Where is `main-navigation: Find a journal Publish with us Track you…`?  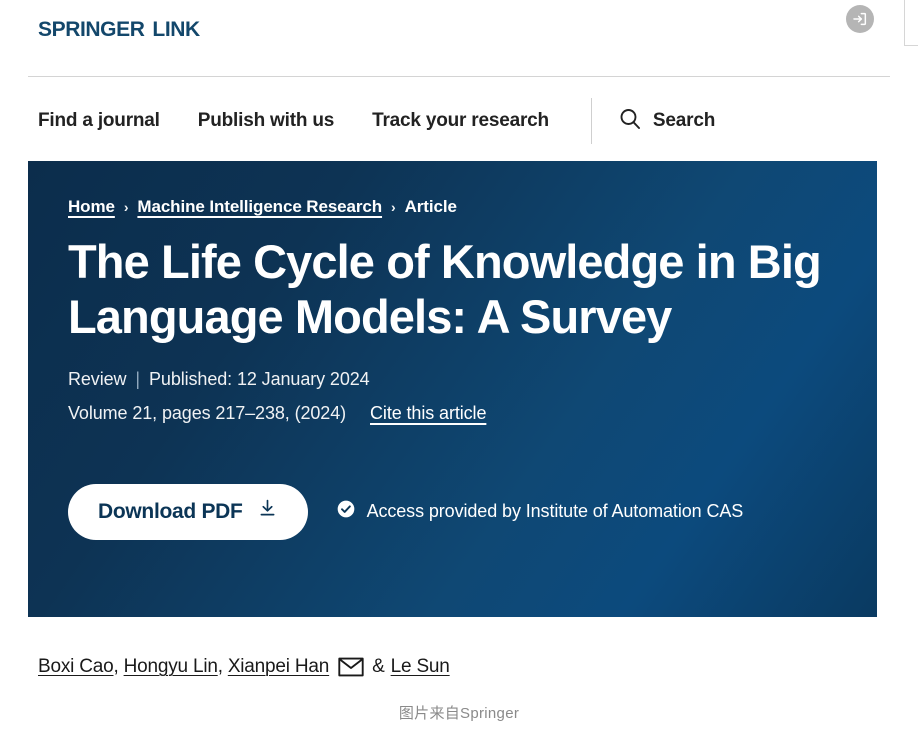 main-navigation: Find a journal Publish with us Track you… is located at coordinates (459, 121).